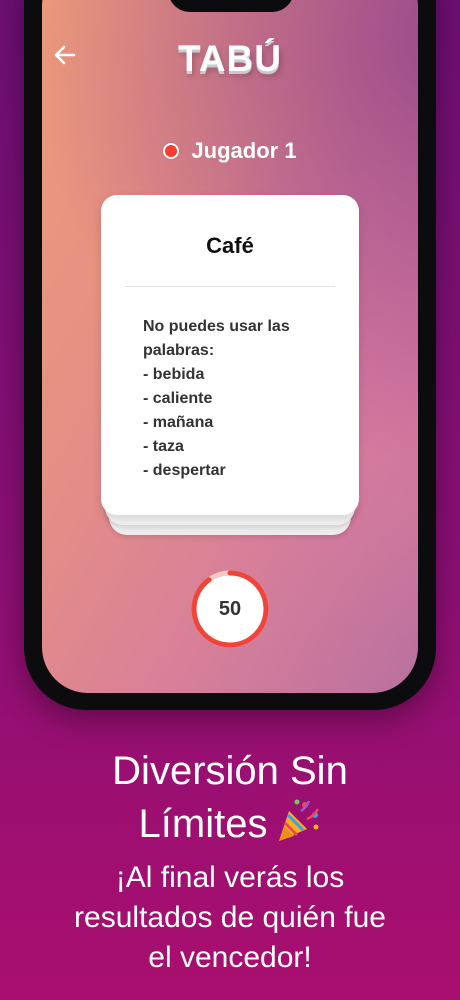 Image resolution: width=460 pixels, height=1000 pixels. What do you see at coordinates (178, 422) in the screenshot?
I see `forbidden-word: - mañana` at bounding box center [178, 422].